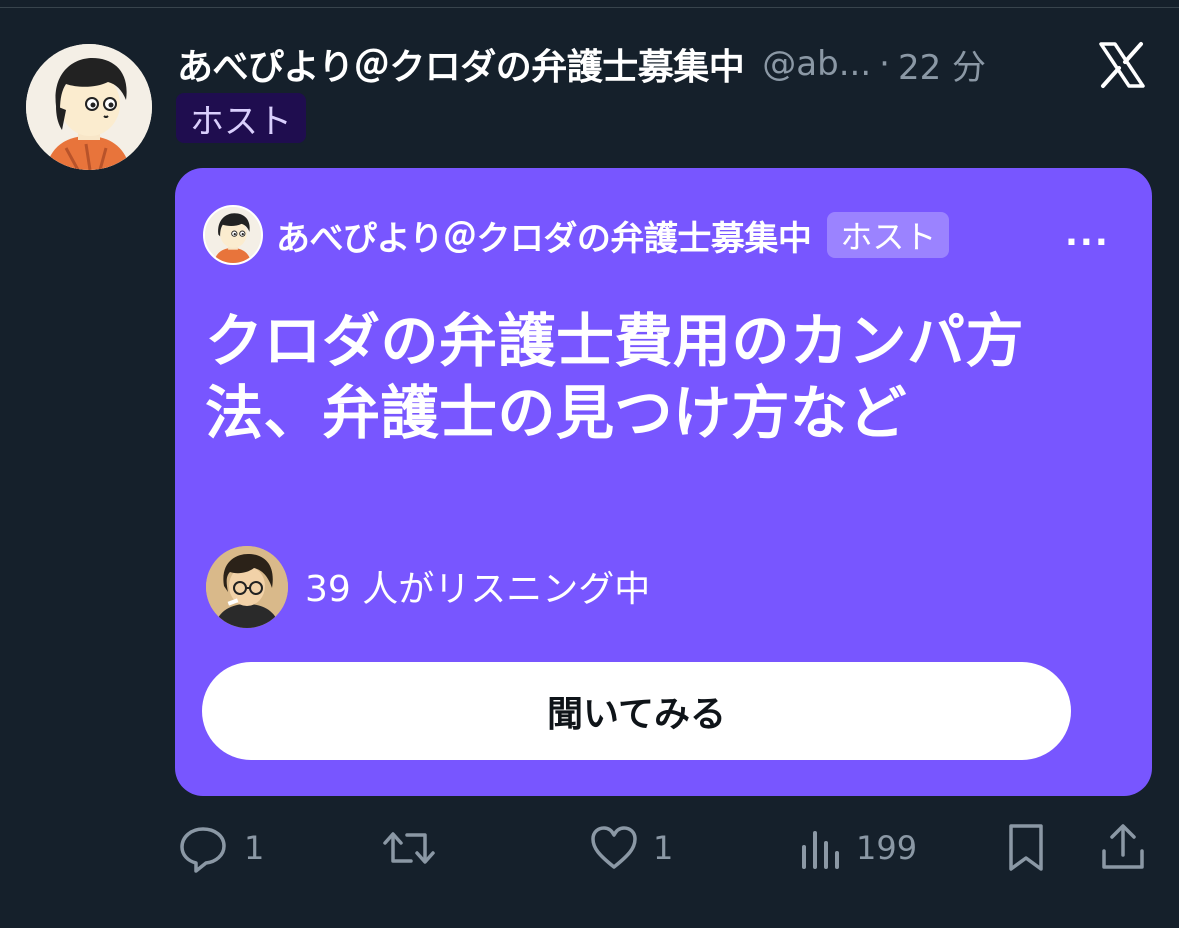 The width and height of the screenshot is (1179, 928). What do you see at coordinates (888, 235) in the screenshot?
I see `card-host-badge: ホスト` at bounding box center [888, 235].